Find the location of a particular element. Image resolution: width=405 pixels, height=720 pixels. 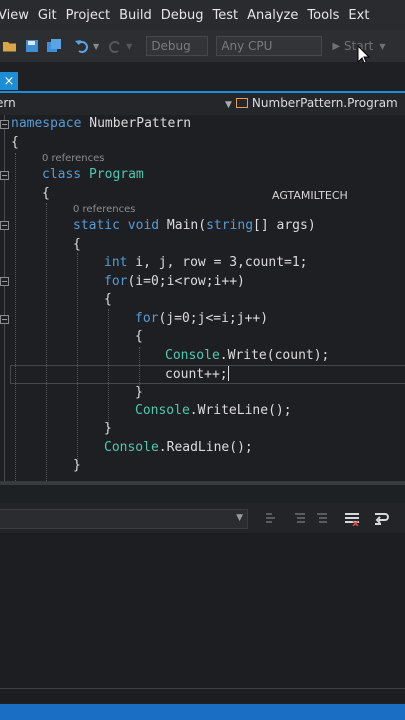

undo-dropdown-icon: ▼ is located at coordinates (96, 46).